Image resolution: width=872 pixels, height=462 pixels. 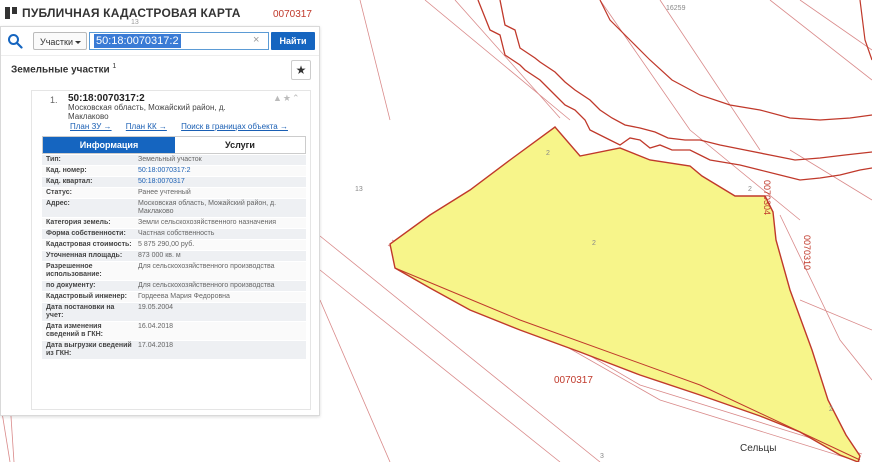 What do you see at coordinates (221, 182) in the screenshot?
I see `property-value: 50:18:0070317` at bounding box center [221, 182].